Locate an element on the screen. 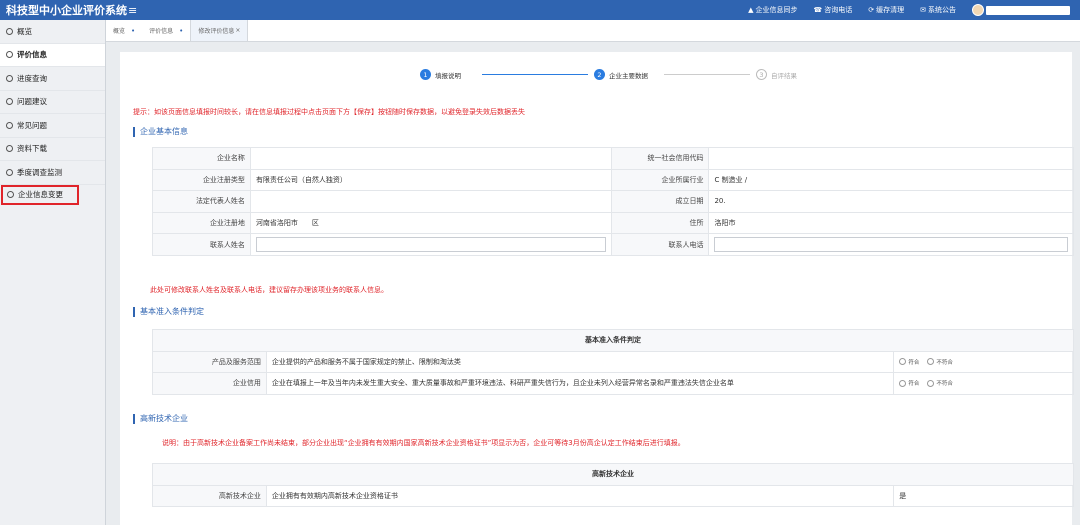 The height and width of the screenshot is (525, 1080). user-icon: ▲ is located at coordinates (751, 10).